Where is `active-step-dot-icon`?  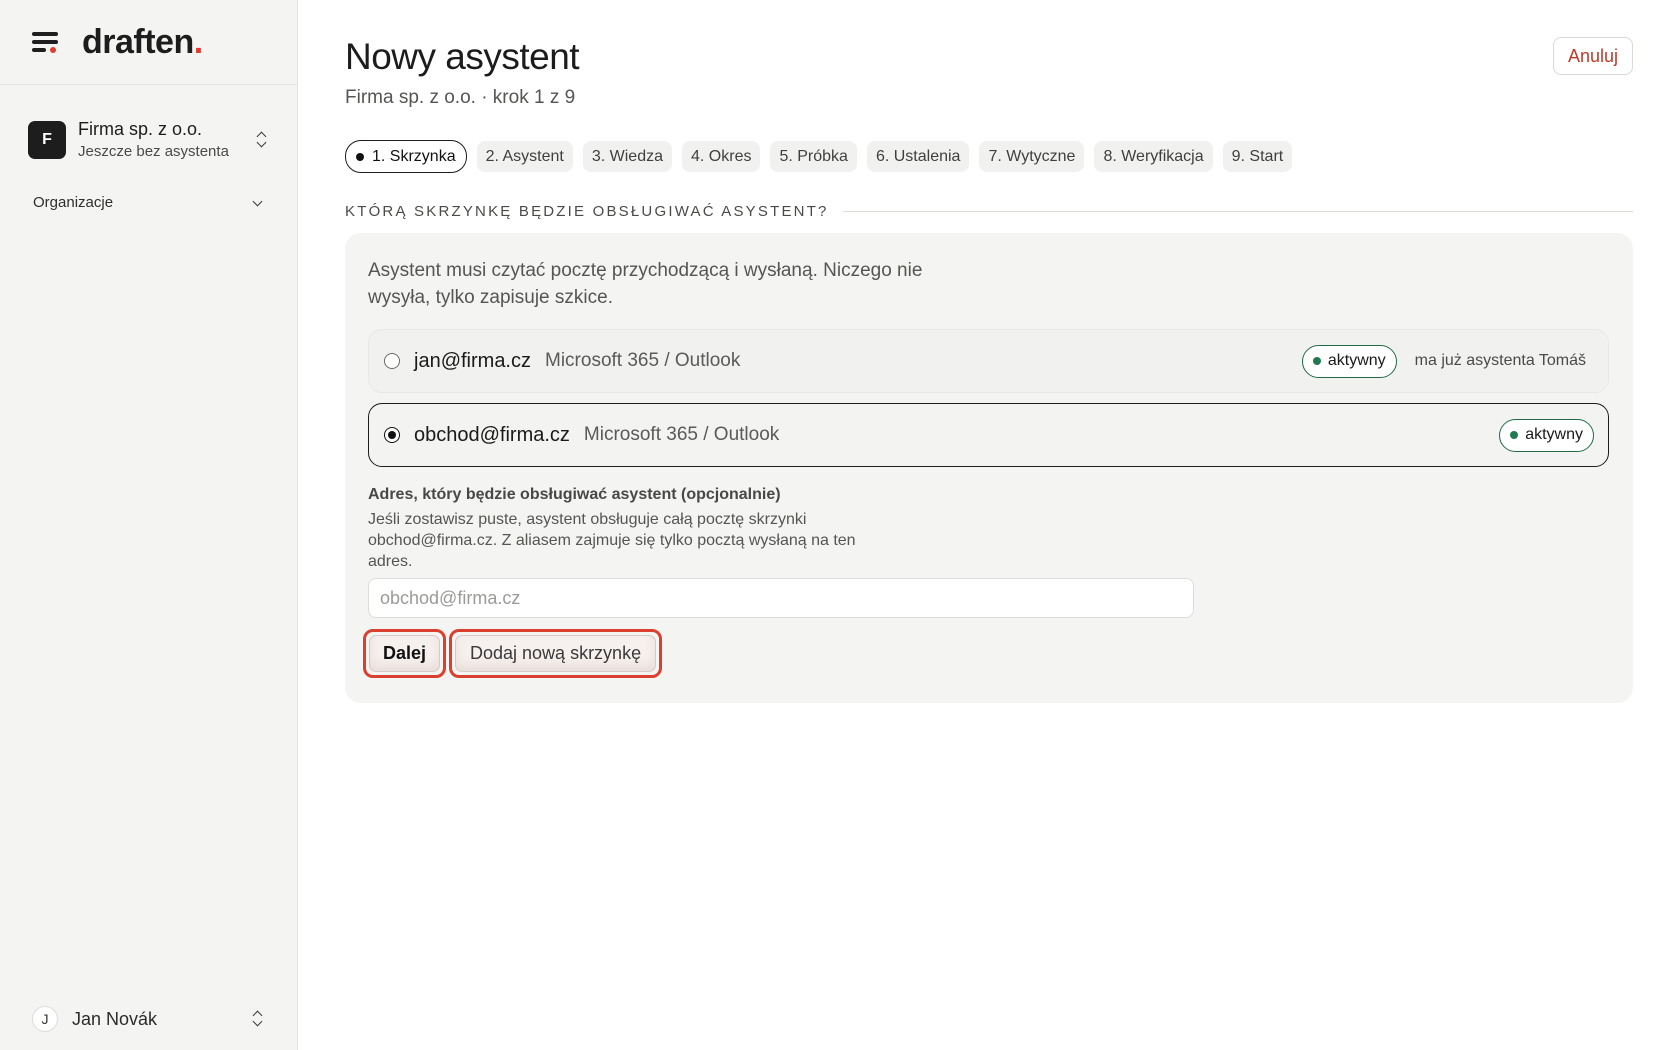 active-step-dot-icon is located at coordinates (360, 156).